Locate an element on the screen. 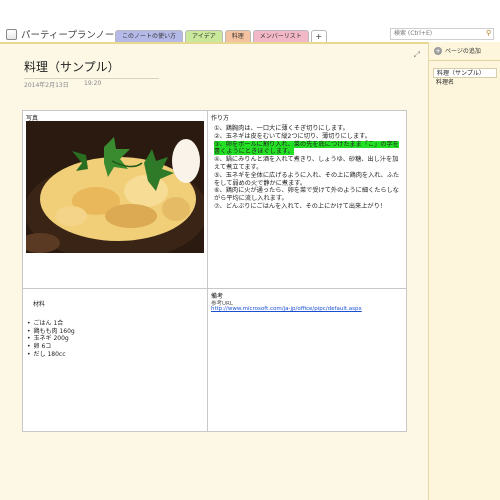  notebook-icon is located at coordinates (11, 34).